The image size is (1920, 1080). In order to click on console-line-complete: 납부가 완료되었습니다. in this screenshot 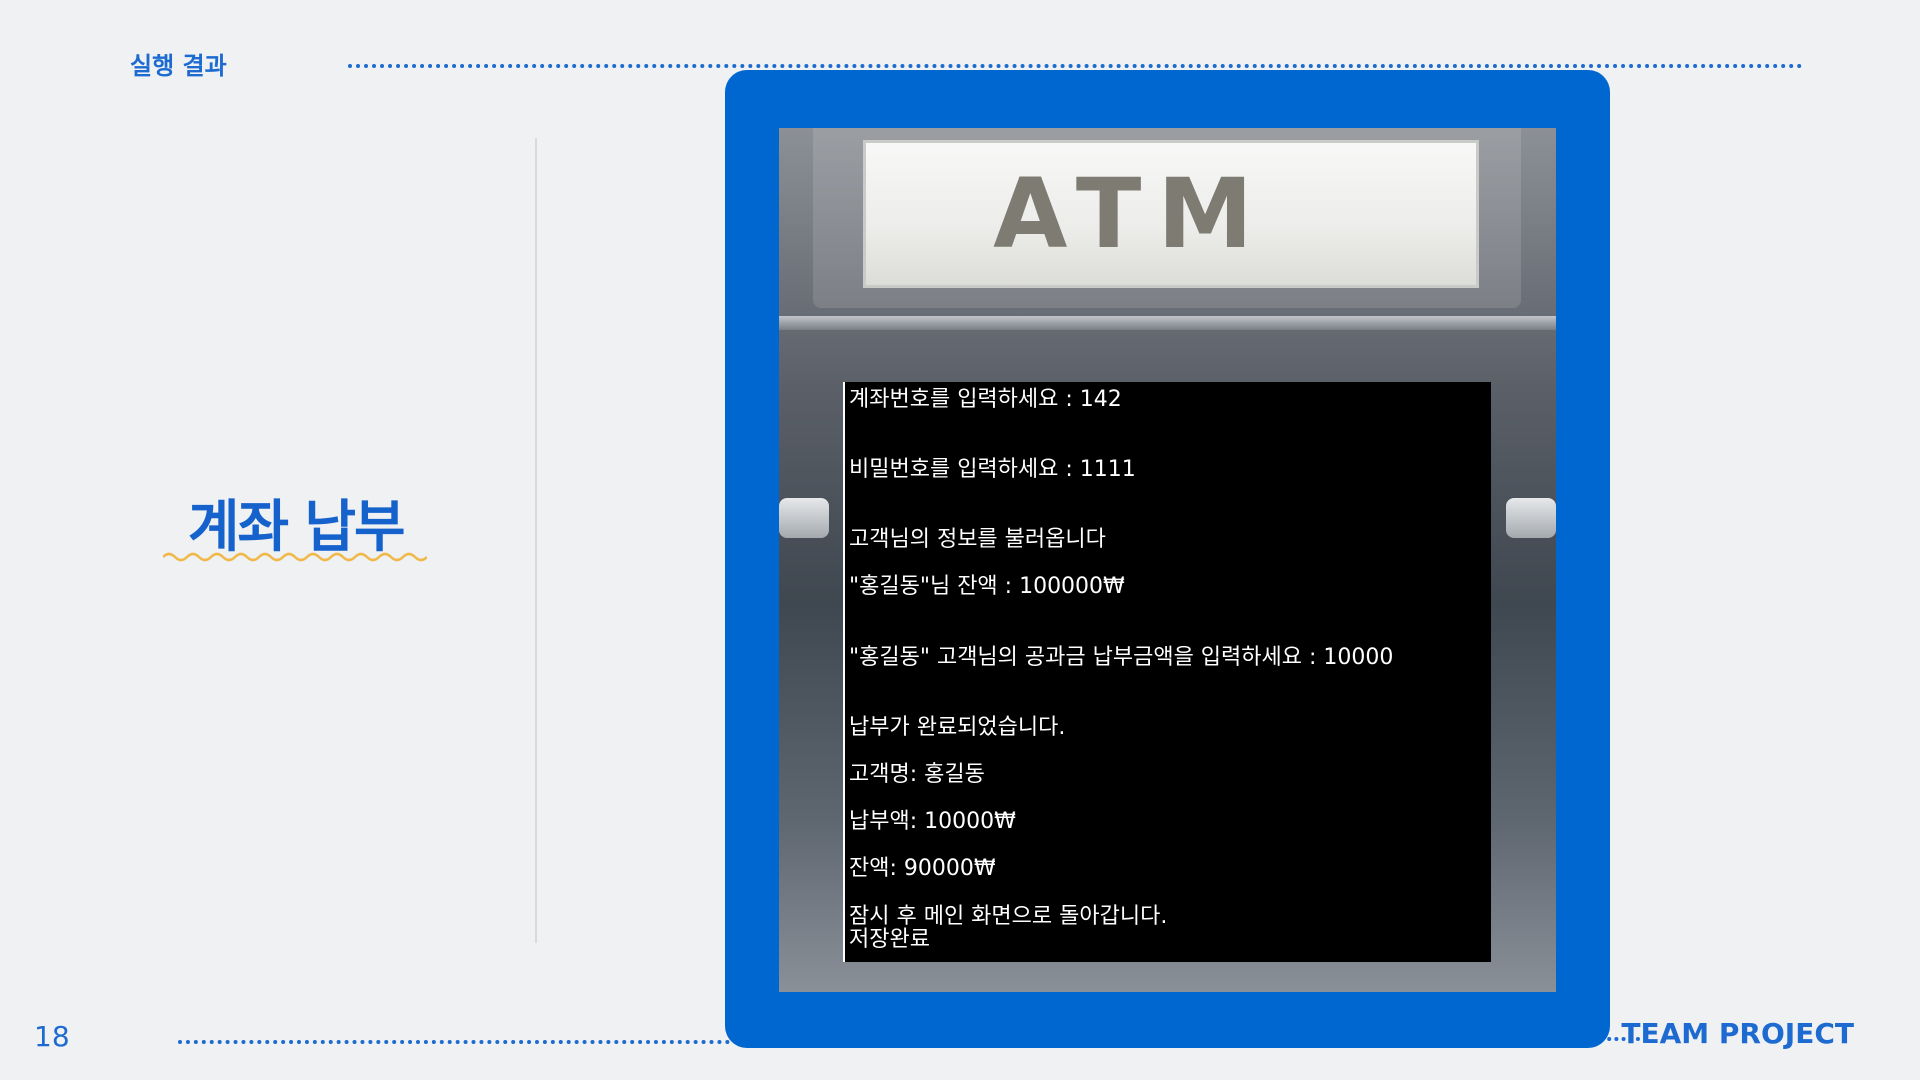, I will do `click(957, 727)`.